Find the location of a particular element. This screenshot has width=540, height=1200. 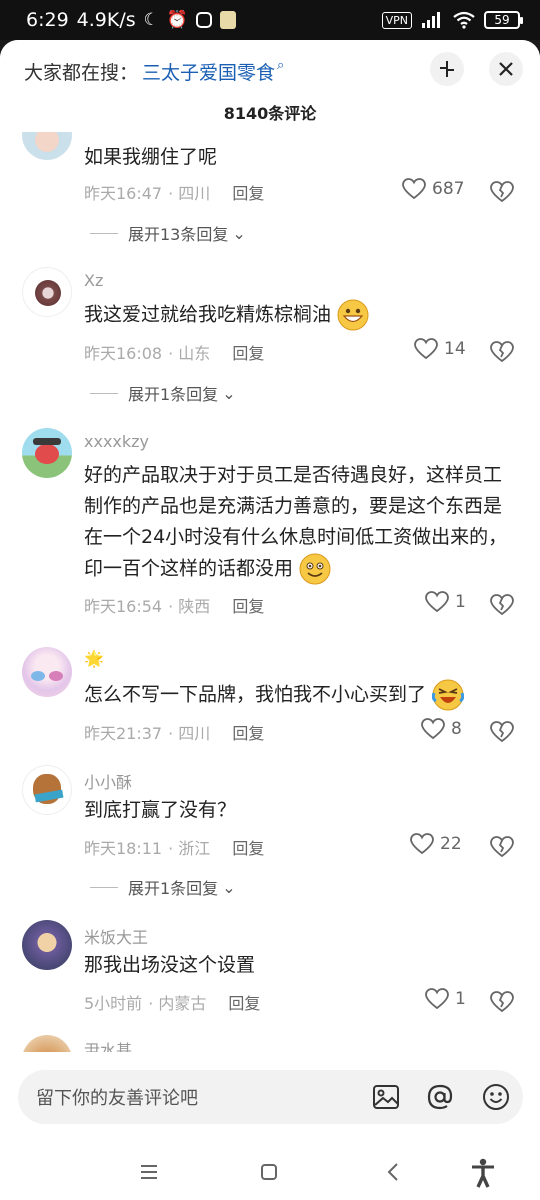

search-icon: ⌕ is located at coordinates (281, 65).